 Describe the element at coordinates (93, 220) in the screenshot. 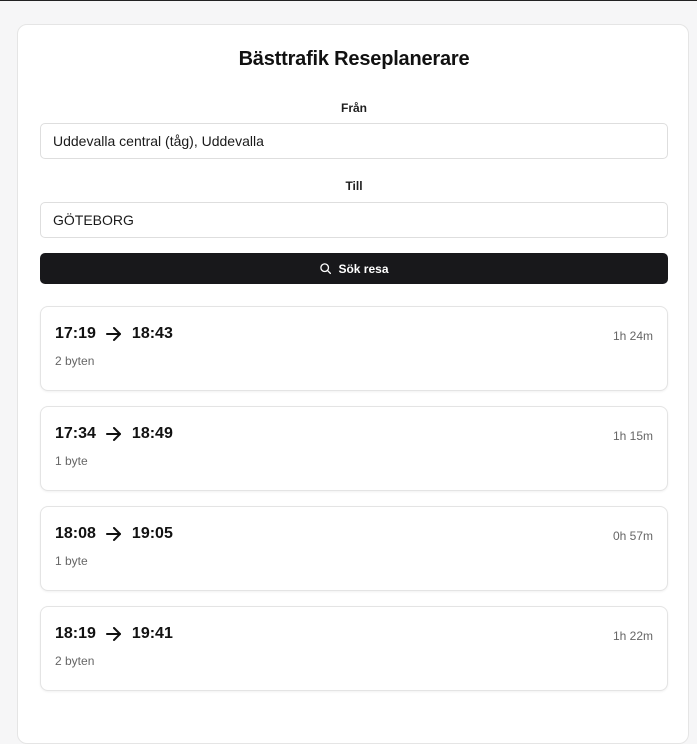

I see `to-input-value: GÖTEBORG` at that location.